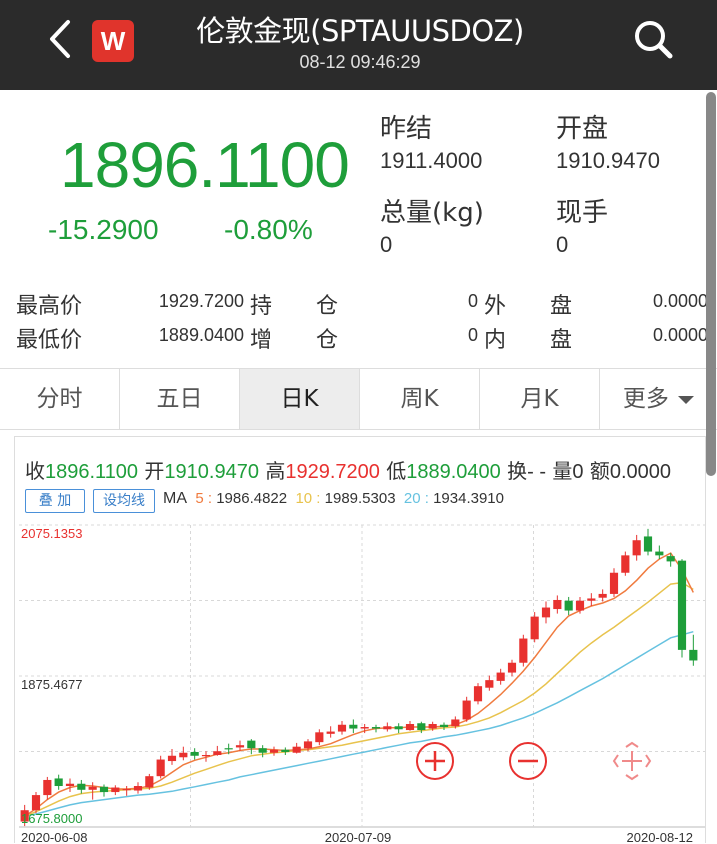 The height and width of the screenshot is (844, 717). I want to click on last-price: 1896.1100, so click(205, 165).